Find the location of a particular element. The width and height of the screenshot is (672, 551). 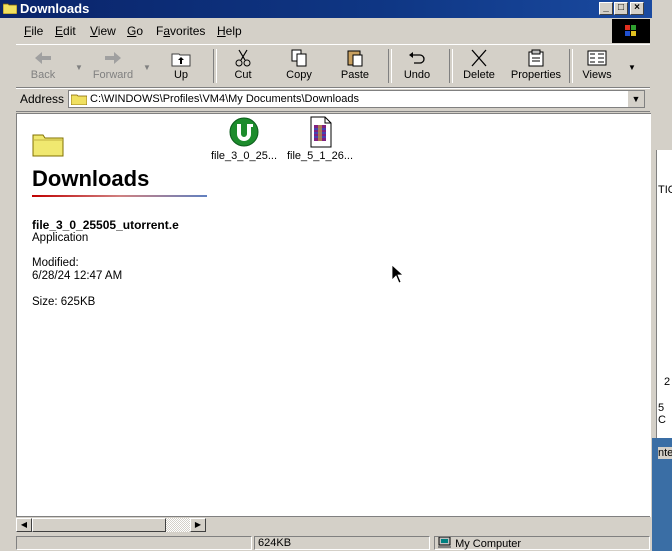

cut-button: Cut is located at coordinates (243, 66).